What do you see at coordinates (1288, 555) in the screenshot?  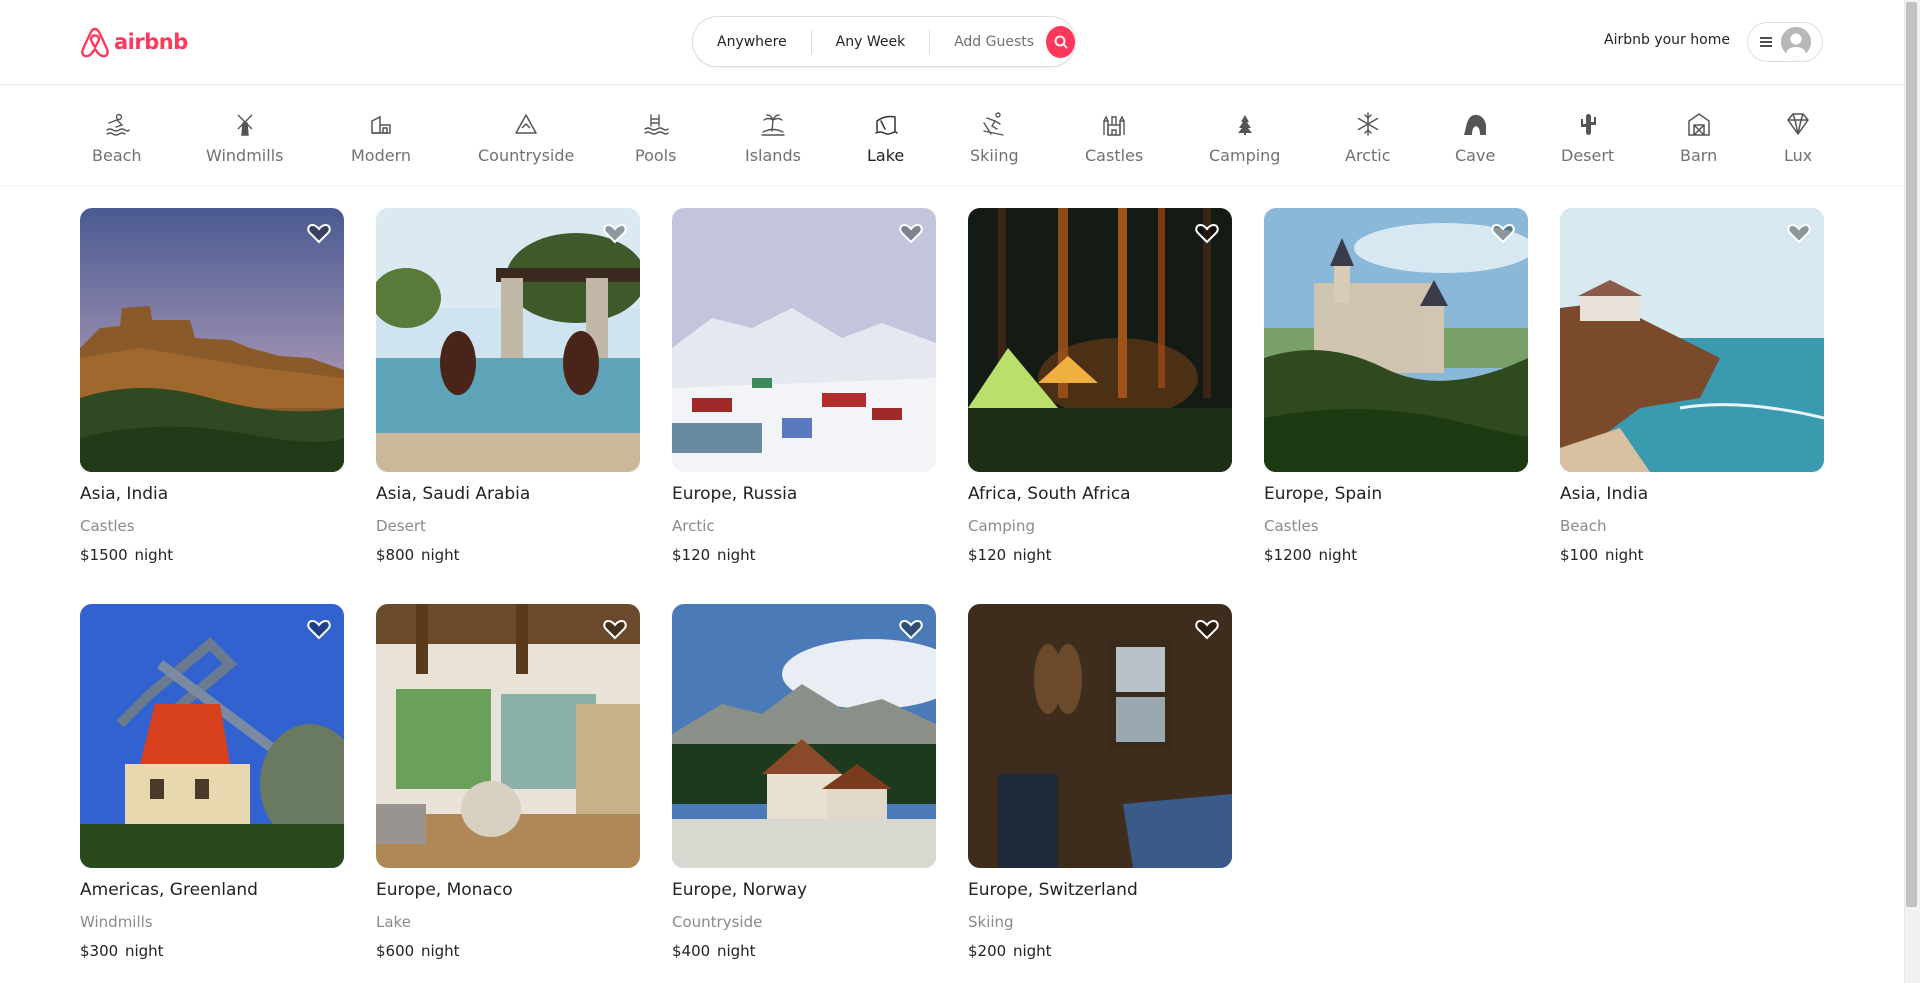 I see `listing-price: $1200` at bounding box center [1288, 555].